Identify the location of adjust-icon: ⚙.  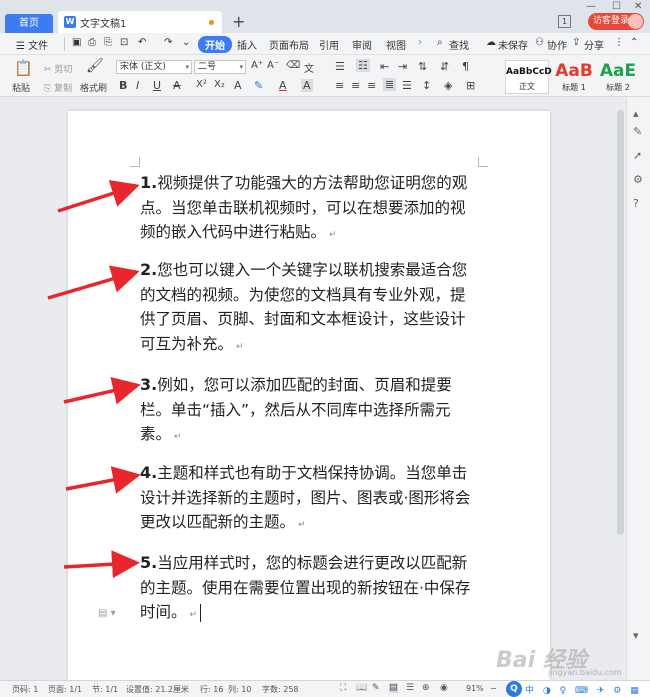
(638, 179).